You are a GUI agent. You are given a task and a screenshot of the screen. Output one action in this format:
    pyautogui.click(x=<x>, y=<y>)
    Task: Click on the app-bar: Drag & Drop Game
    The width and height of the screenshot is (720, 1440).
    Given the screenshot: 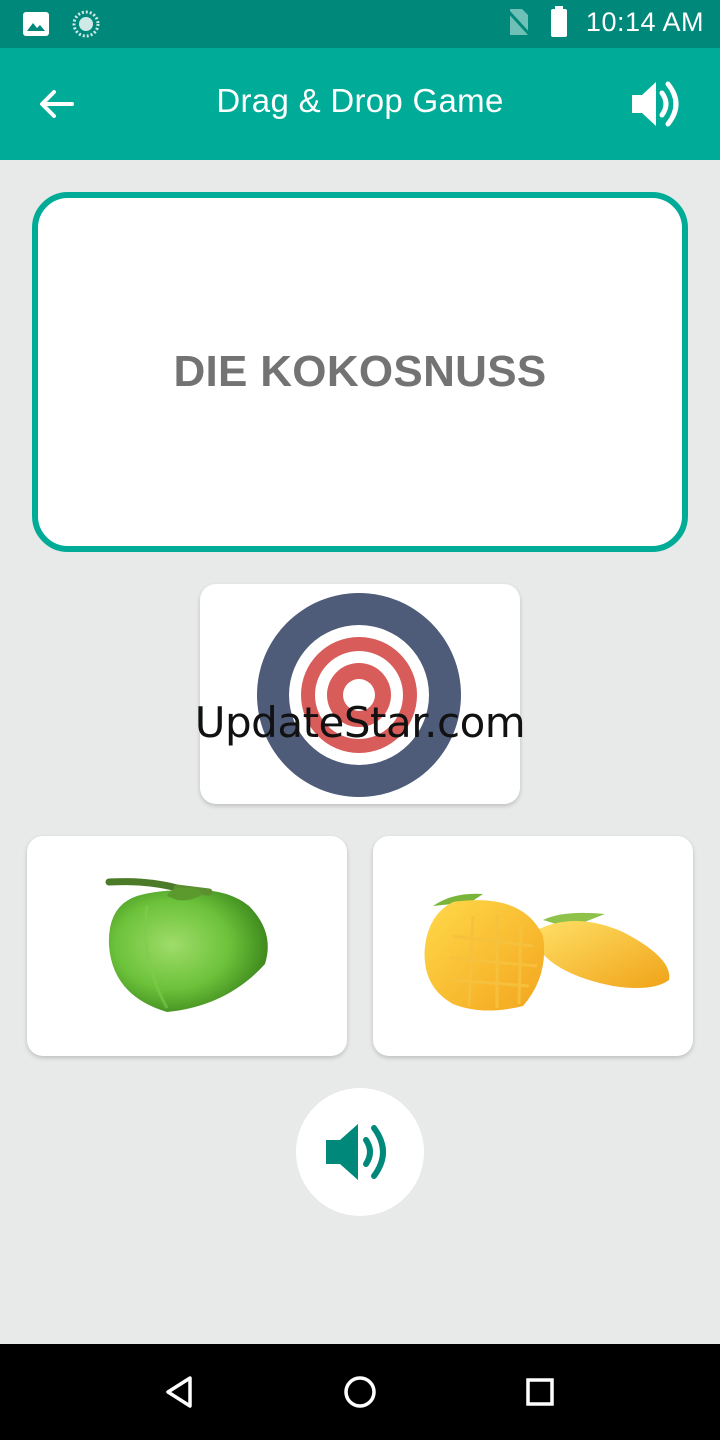 What is the action you would take?
    pyautogui.click(x=360, y=104)
    